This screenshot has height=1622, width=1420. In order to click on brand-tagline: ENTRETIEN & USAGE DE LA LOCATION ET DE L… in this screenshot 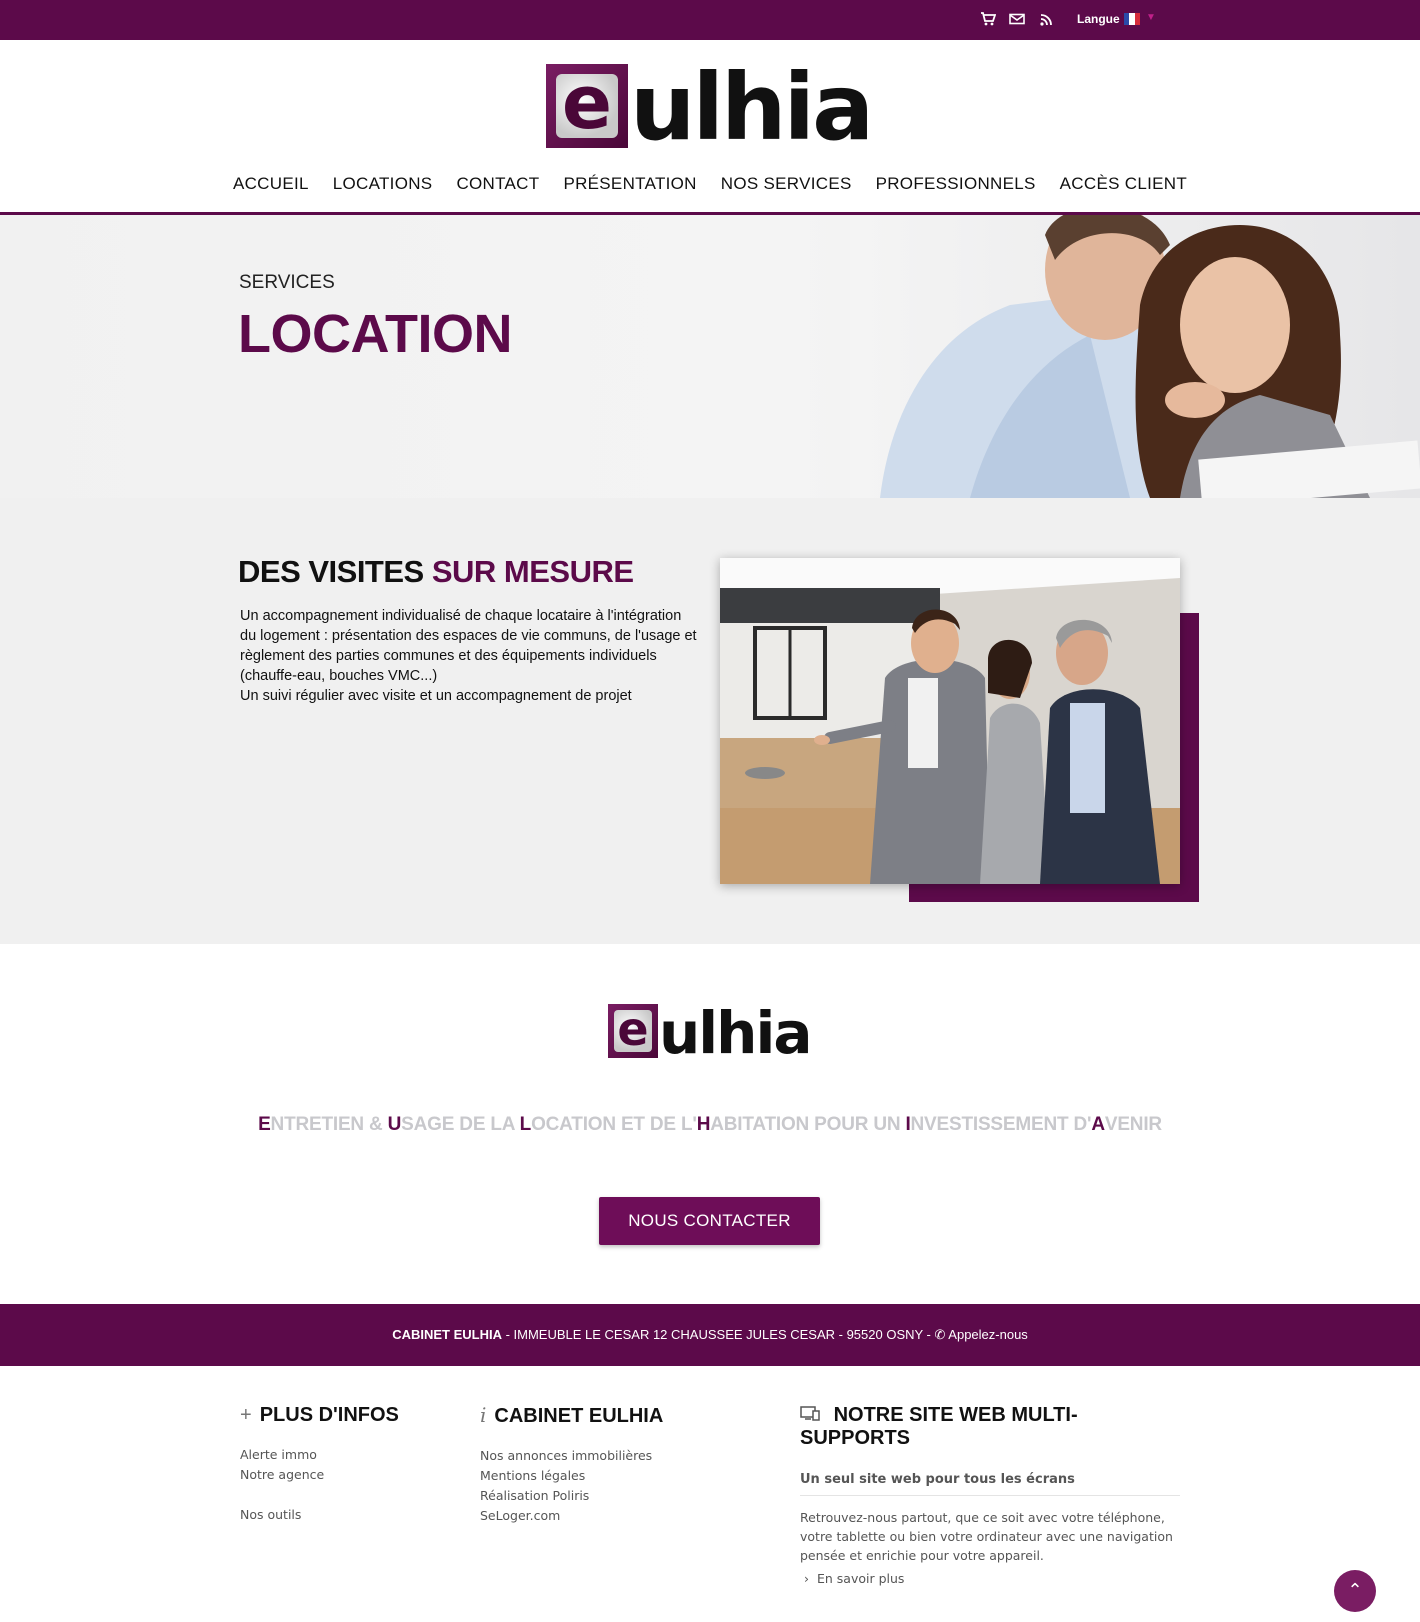, I will do `click(710, 1125)`.